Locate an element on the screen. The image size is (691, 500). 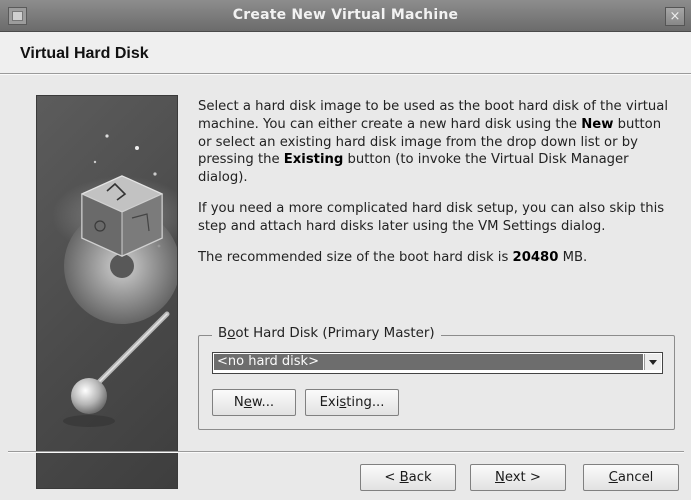
page-header: Virtual Hard Disk is located at coordinates (345, 52).